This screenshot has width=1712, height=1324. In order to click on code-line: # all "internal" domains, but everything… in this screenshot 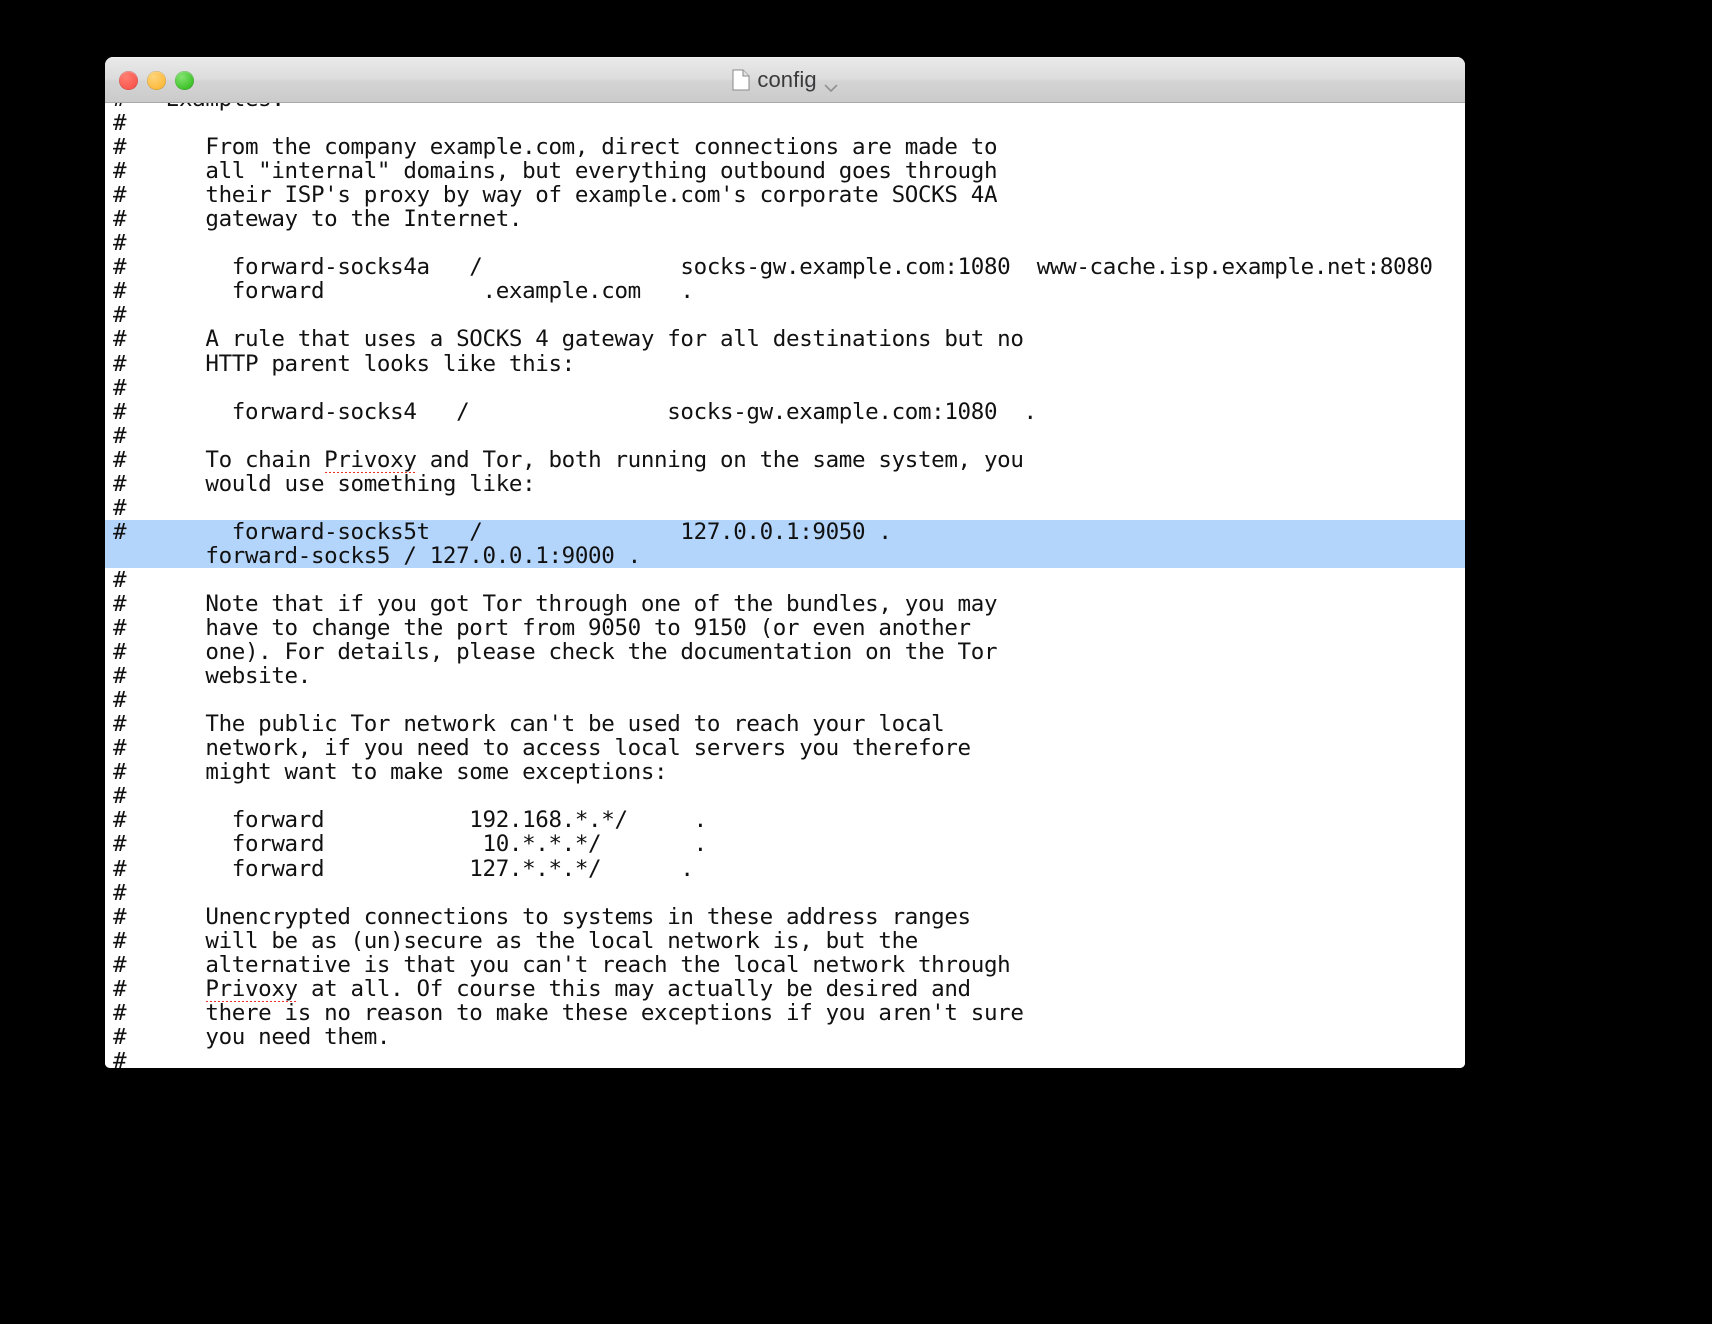, I will do `click(785, 171)`.